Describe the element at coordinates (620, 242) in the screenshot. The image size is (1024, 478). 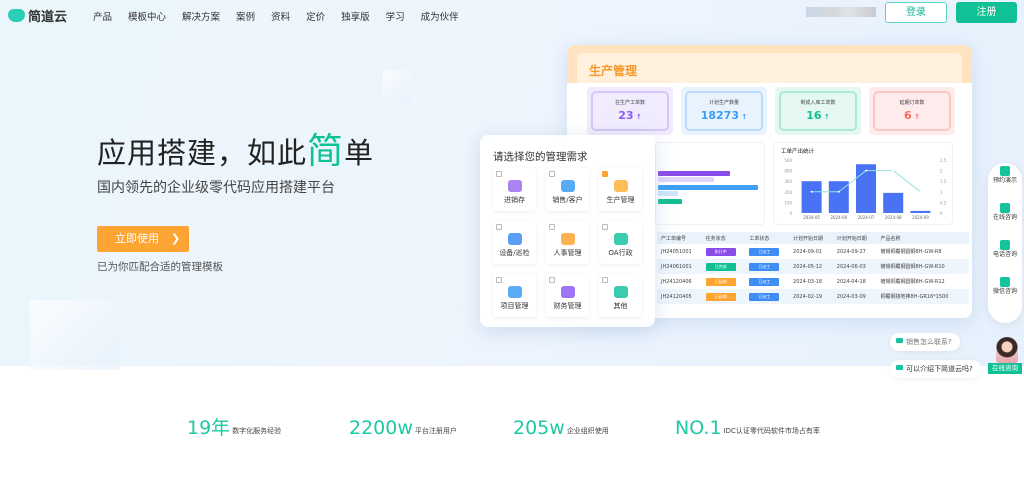
I see `option-card: OA行政` at that location.